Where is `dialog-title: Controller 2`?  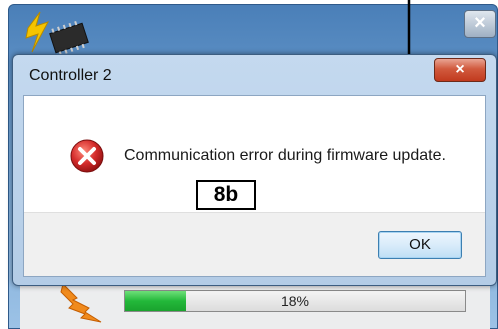
dialog-title: Controller 2 is located at coordinates (70, 75).